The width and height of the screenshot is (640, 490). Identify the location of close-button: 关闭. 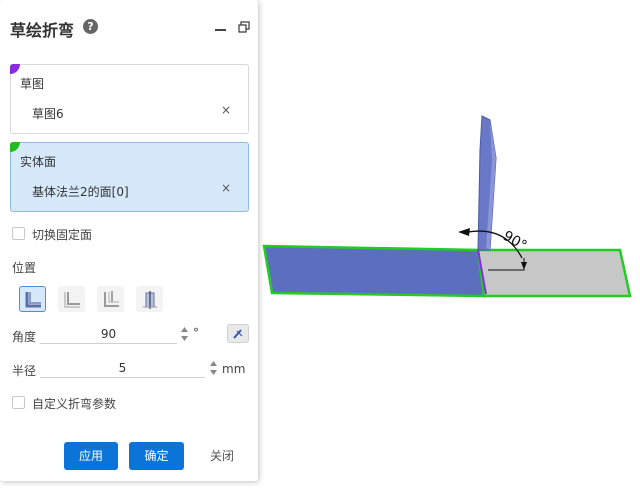
(222, 456).